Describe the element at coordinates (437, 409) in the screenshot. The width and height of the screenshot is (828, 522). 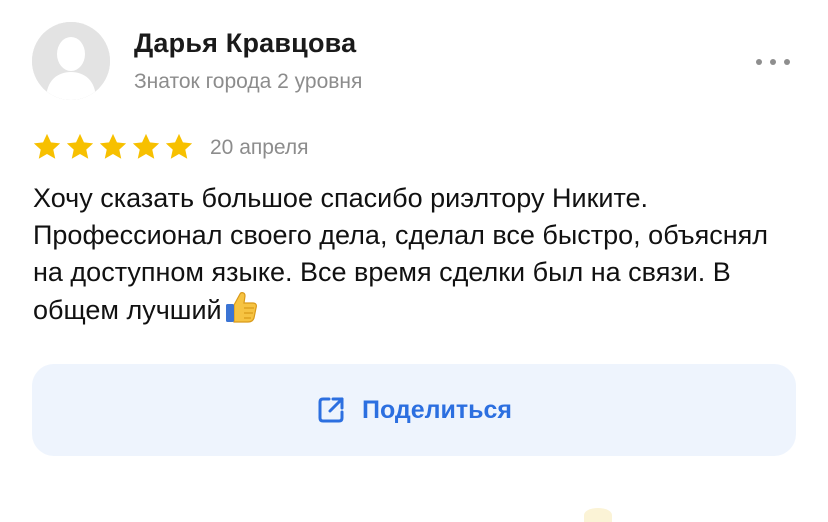
I see `share-label: Поделиться` at that location.